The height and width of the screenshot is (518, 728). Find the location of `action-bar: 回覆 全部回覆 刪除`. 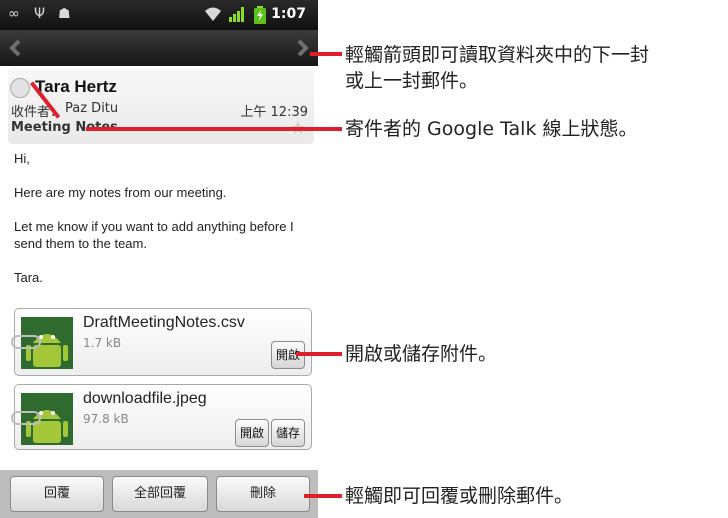

action-bar: 回覆 全部回覆 刪除 is located at coordinates (159, 494).